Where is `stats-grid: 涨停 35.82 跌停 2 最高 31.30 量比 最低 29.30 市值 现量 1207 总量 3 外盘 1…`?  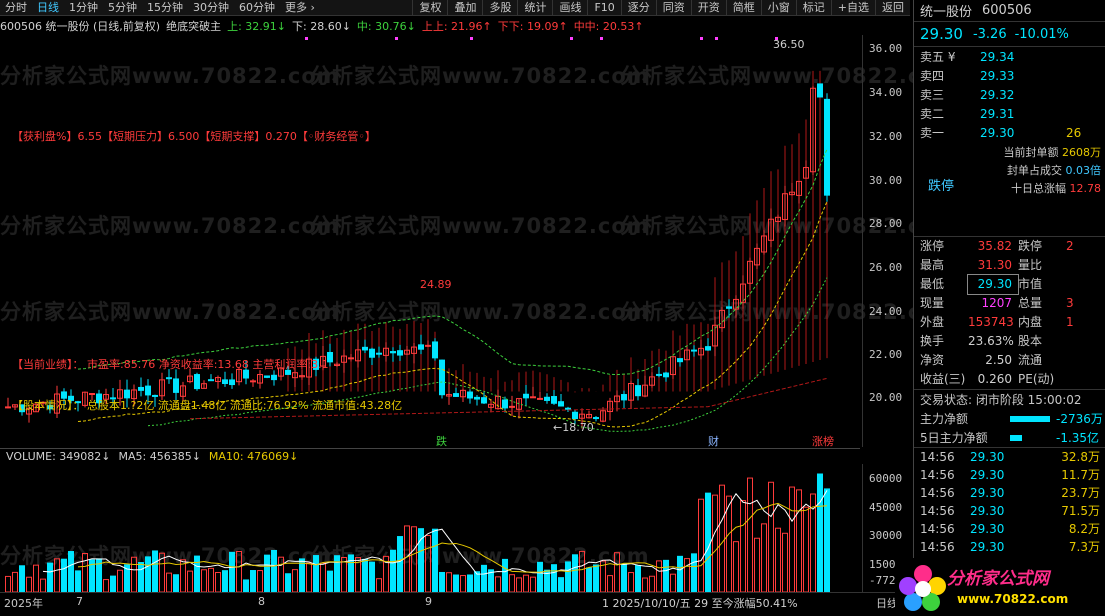
stats-grid: 涨停 35.82 跌停 2 最高 31.30 量比 最低 29.30 市值 现量 1207 总量 3 外盘 1… is located at coordinates (1009, 313).